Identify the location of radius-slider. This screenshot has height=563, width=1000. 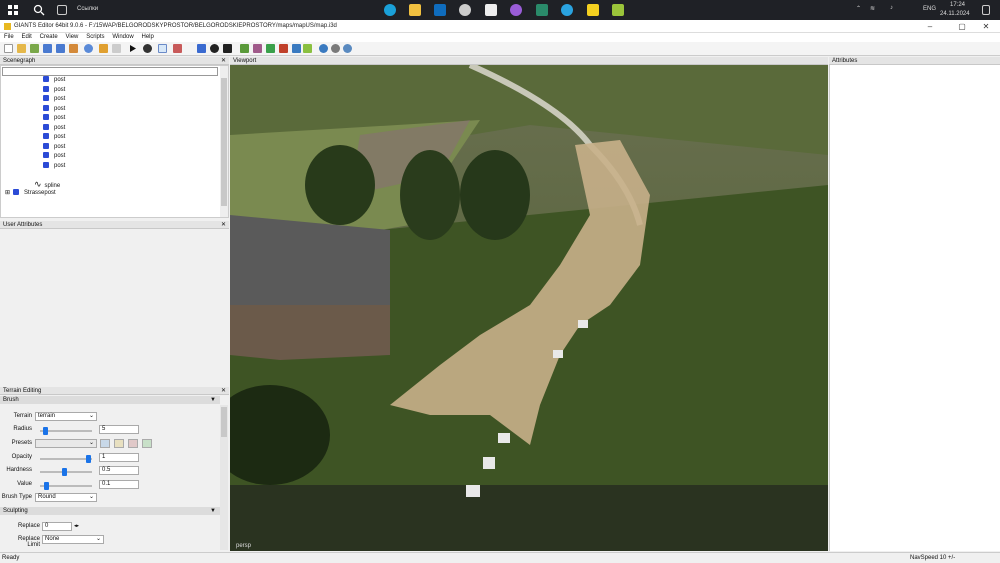
(66, 431).